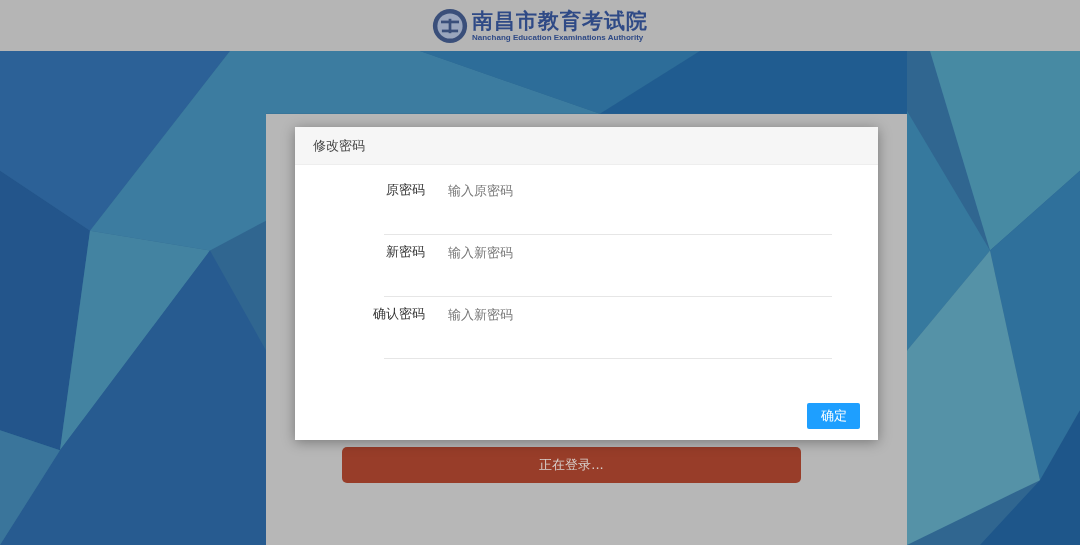 The height and width of the screenshot is (545, 1080). Describe the element at coordinates (833, 416) in the screenshot. I see `confirm-button: 确定` at that location.